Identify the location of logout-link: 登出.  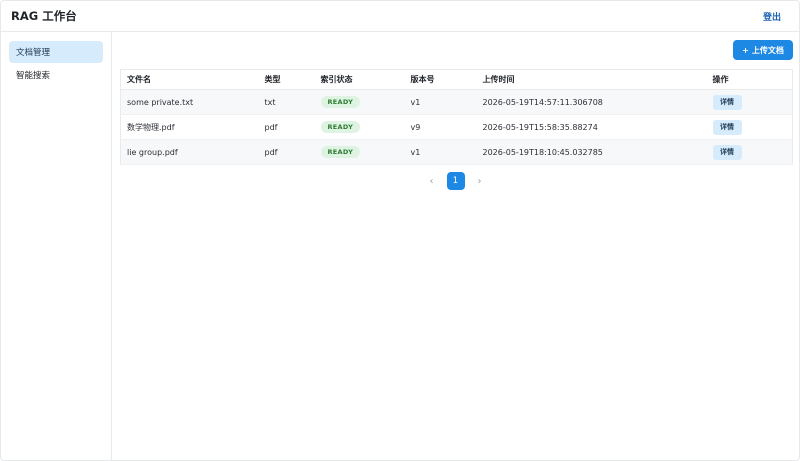
(772, 16).